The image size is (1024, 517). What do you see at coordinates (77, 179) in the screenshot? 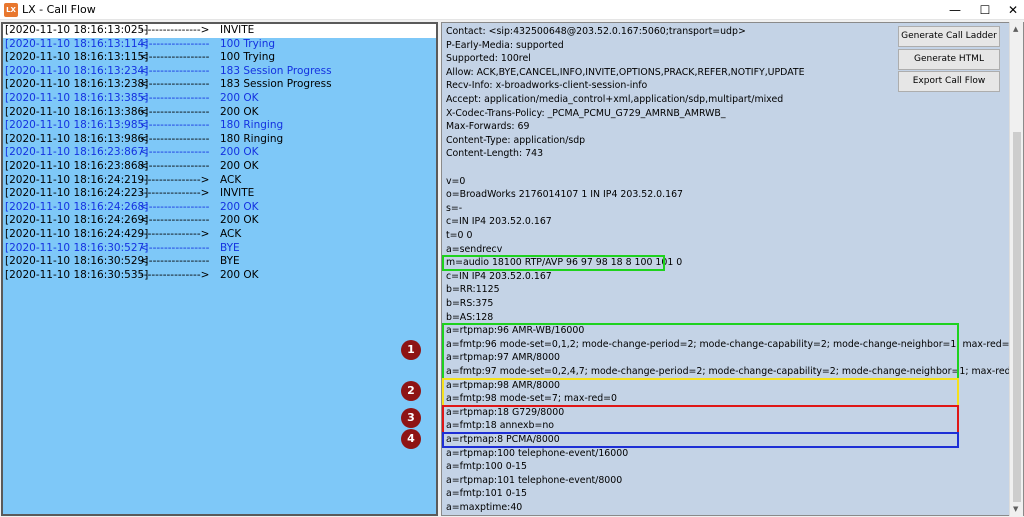
I see `message-timestamp: [2020-11-10 18:16:24:219]` at bounding box center [77, 179].